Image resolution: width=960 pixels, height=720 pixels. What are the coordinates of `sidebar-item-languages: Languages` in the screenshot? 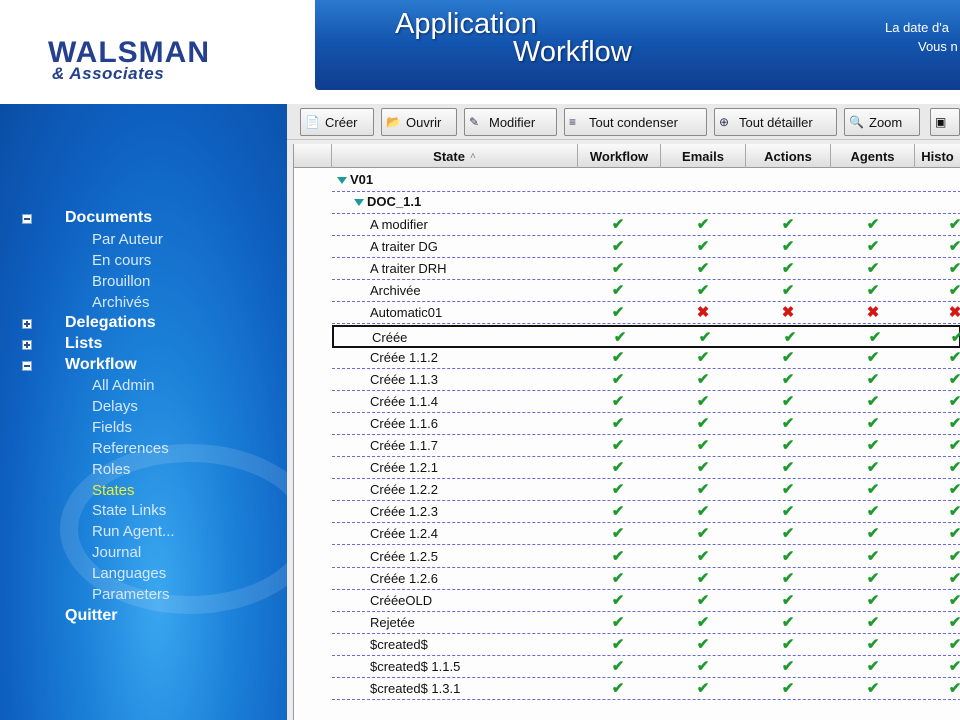 It's located at (129, 573).